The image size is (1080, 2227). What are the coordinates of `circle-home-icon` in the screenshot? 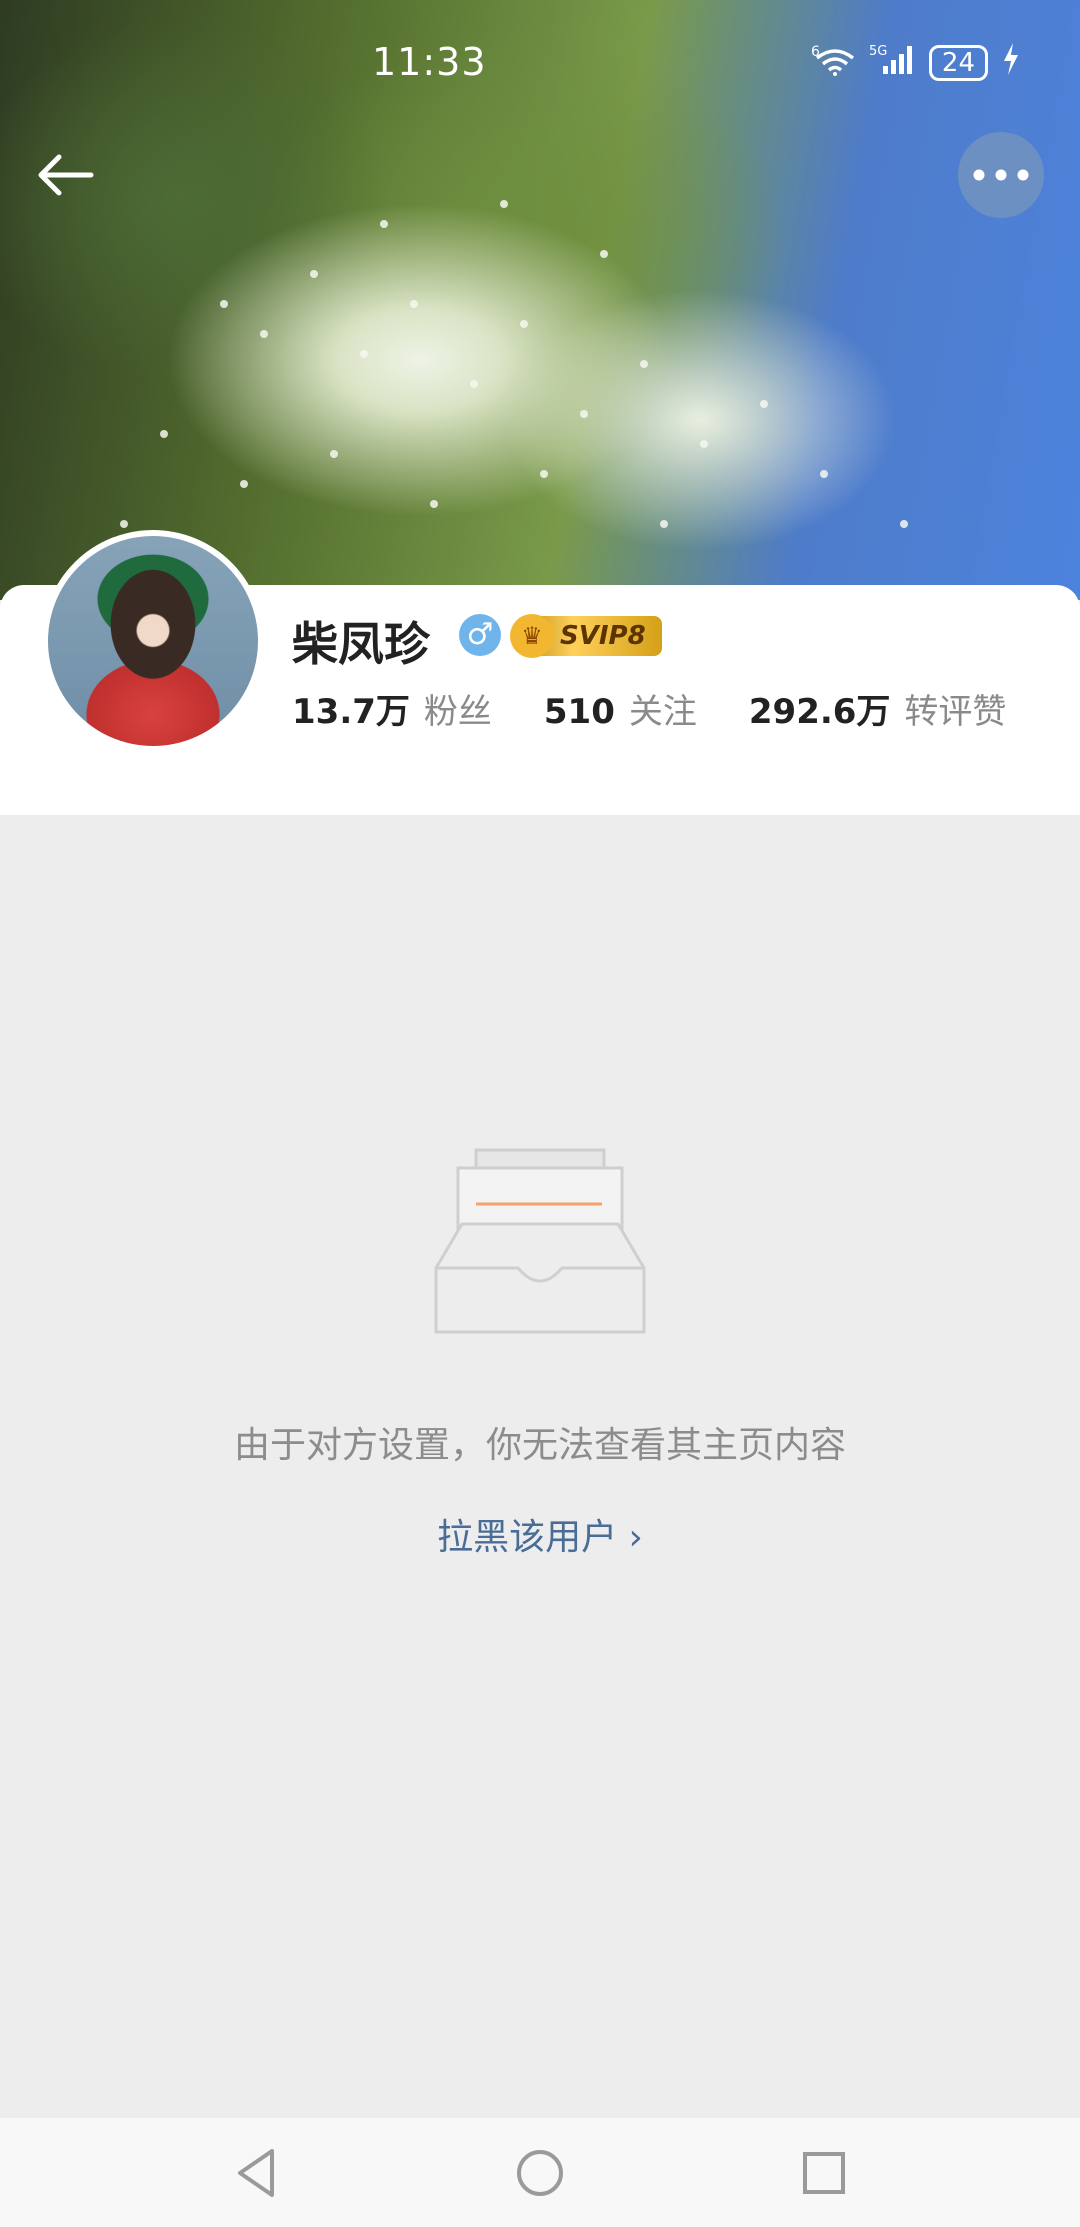 It's located at (540, 2172).